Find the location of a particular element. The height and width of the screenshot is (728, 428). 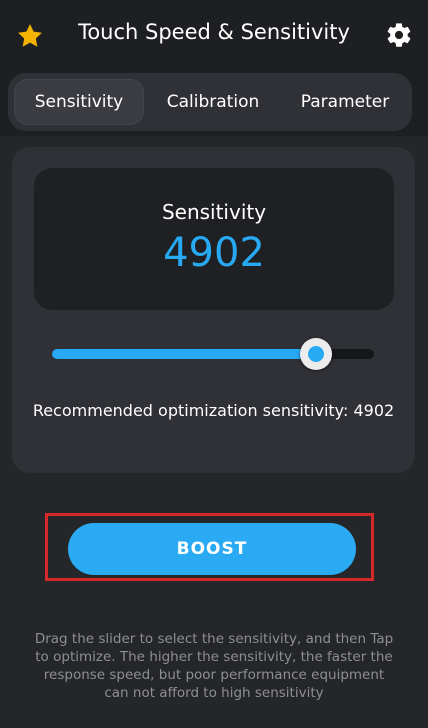

top-bar: Touch Speed & Sensitivity is located at coordinates (214, 34).